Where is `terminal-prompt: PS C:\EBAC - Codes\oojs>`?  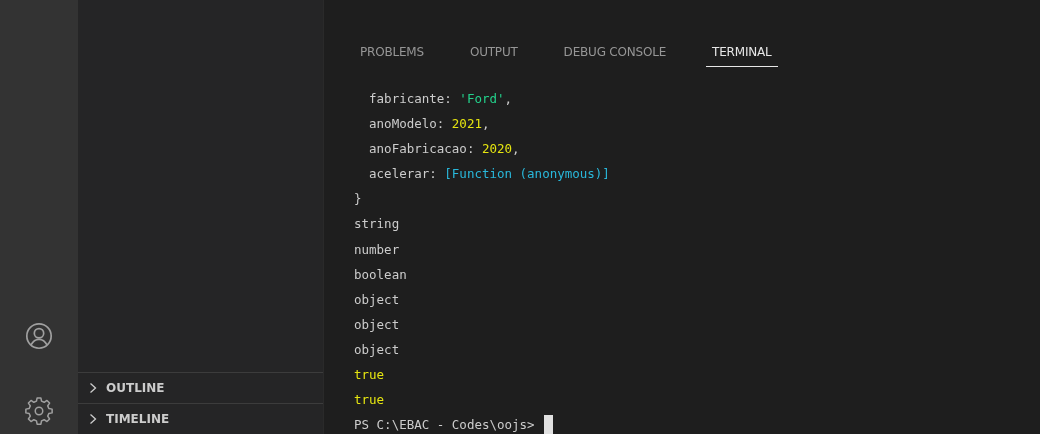 terminal-prompt: PS C:\EBAC - Codes\oojs> is located at coordinates (444, 425).